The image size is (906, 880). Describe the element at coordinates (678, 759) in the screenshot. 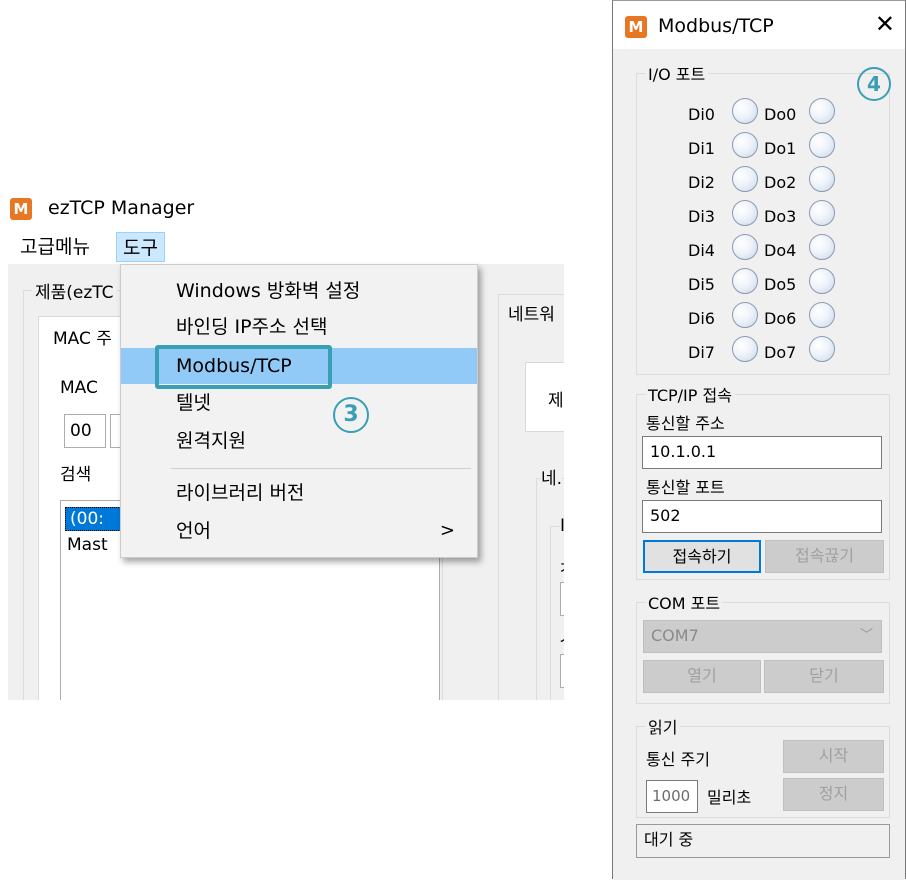

I see `period-label: 통신 주기` at that location.